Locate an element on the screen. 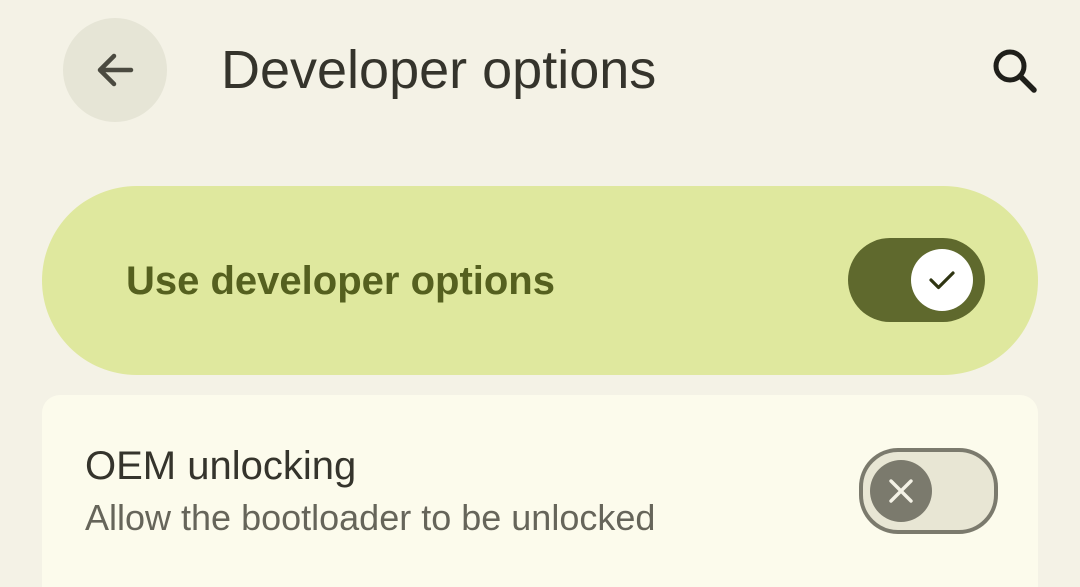 The image size is (1080, 587). page-title: Developer options is located at coordinates (439, 70).